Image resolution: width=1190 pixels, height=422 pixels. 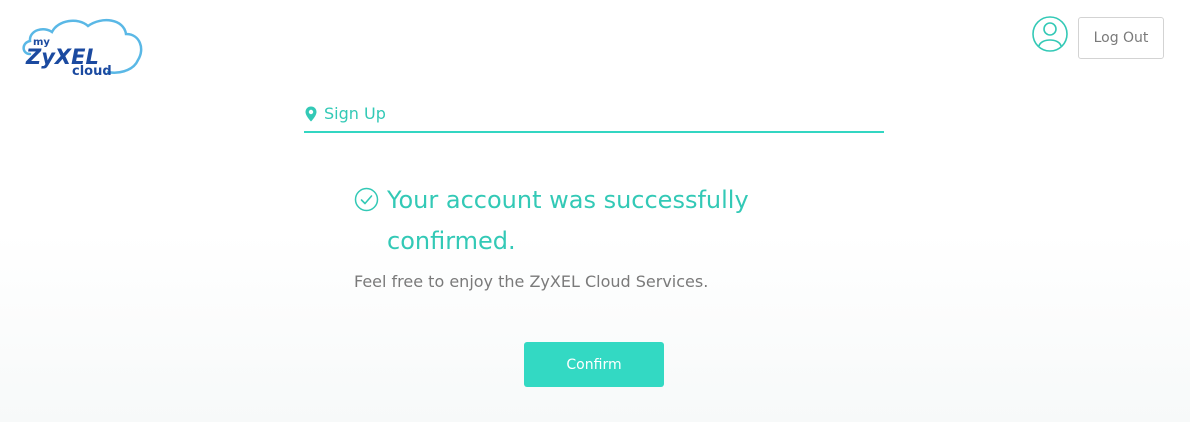 What do you see at coordinates (1050, 34) in the screenshot?
I see `user-icon` at bounding box center [1050, 34].